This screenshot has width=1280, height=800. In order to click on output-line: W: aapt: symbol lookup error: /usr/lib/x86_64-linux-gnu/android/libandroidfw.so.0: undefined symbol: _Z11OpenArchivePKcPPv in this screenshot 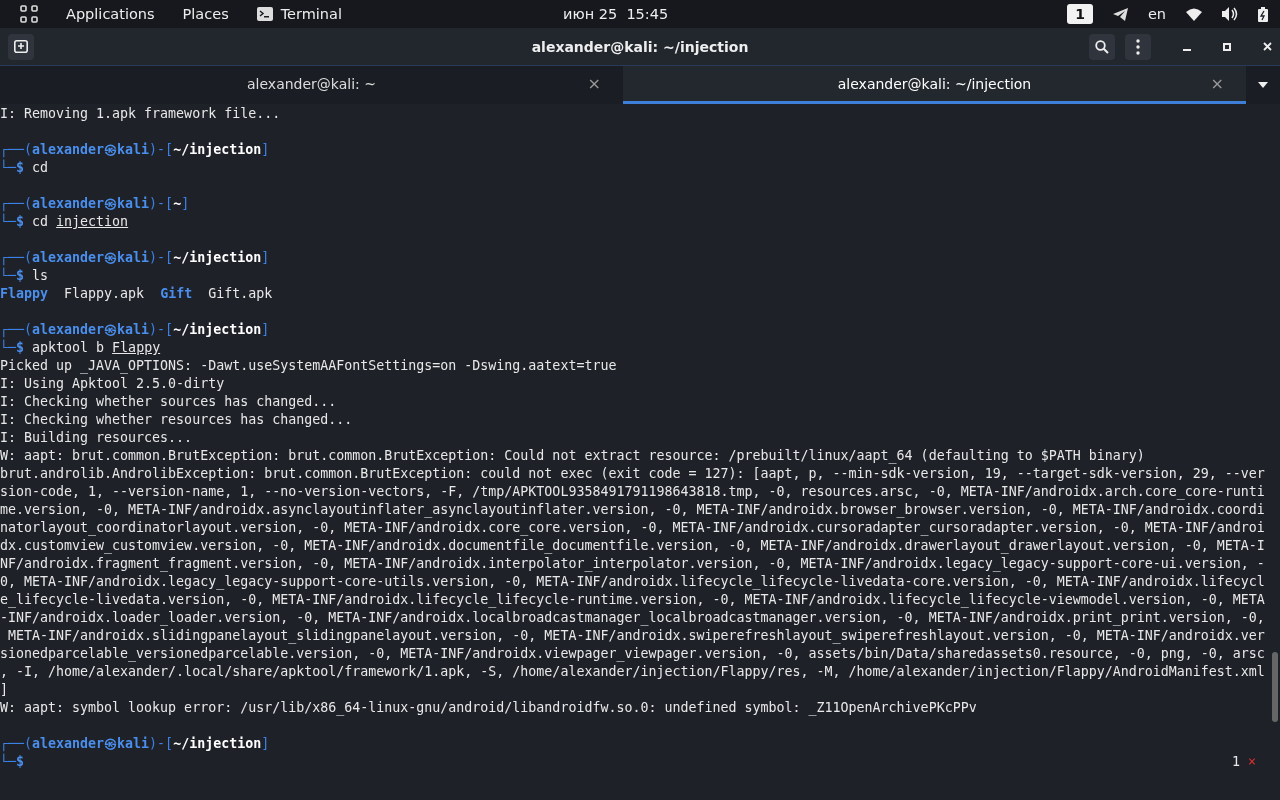, I will do `click(489, 708)`.